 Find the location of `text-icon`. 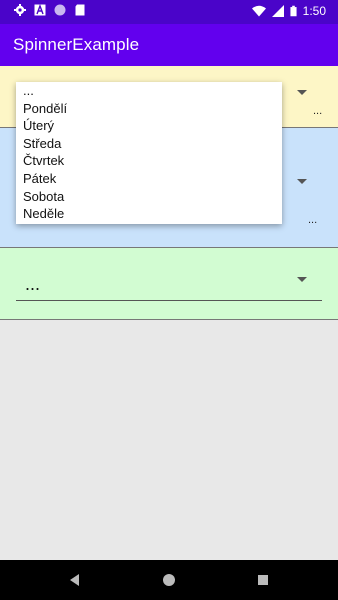

text-icon is located at coordinates (40, 10).